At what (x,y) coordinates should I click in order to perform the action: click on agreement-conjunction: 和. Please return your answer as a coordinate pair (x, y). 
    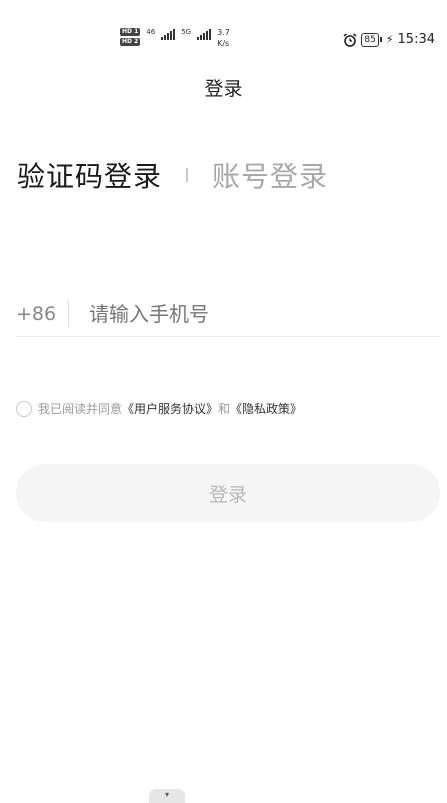
    Looking at the image, I should click on (224, 409).